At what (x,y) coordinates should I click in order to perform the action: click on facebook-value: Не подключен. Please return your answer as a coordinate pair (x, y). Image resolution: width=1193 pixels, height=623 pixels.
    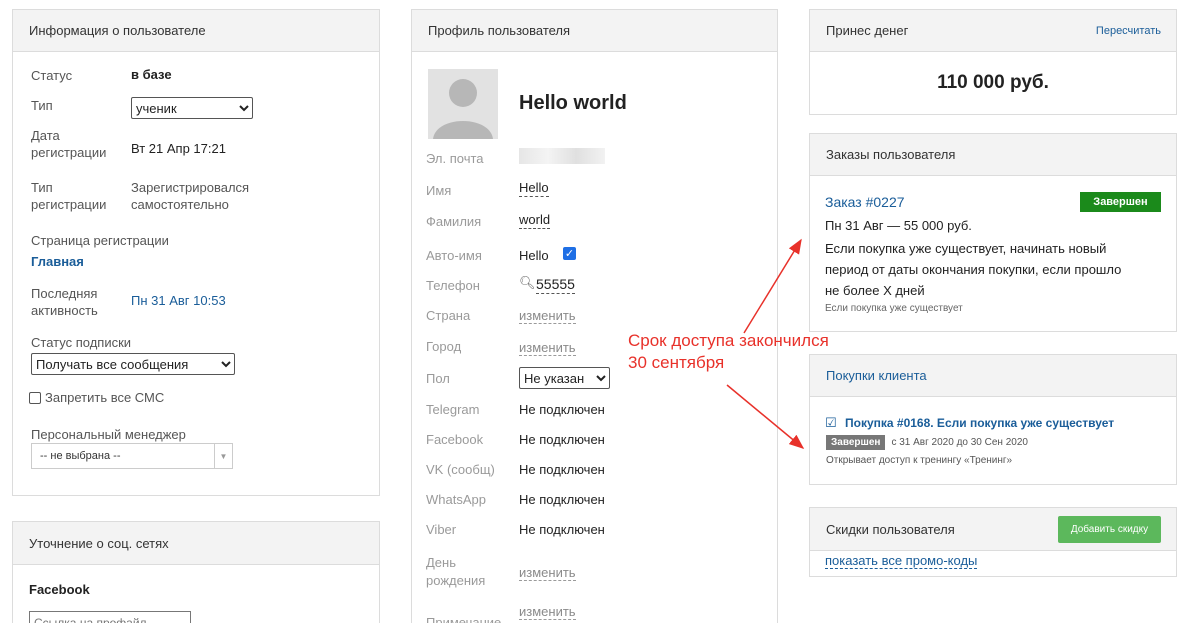
    Looking at the image, I should click on (562, 439).